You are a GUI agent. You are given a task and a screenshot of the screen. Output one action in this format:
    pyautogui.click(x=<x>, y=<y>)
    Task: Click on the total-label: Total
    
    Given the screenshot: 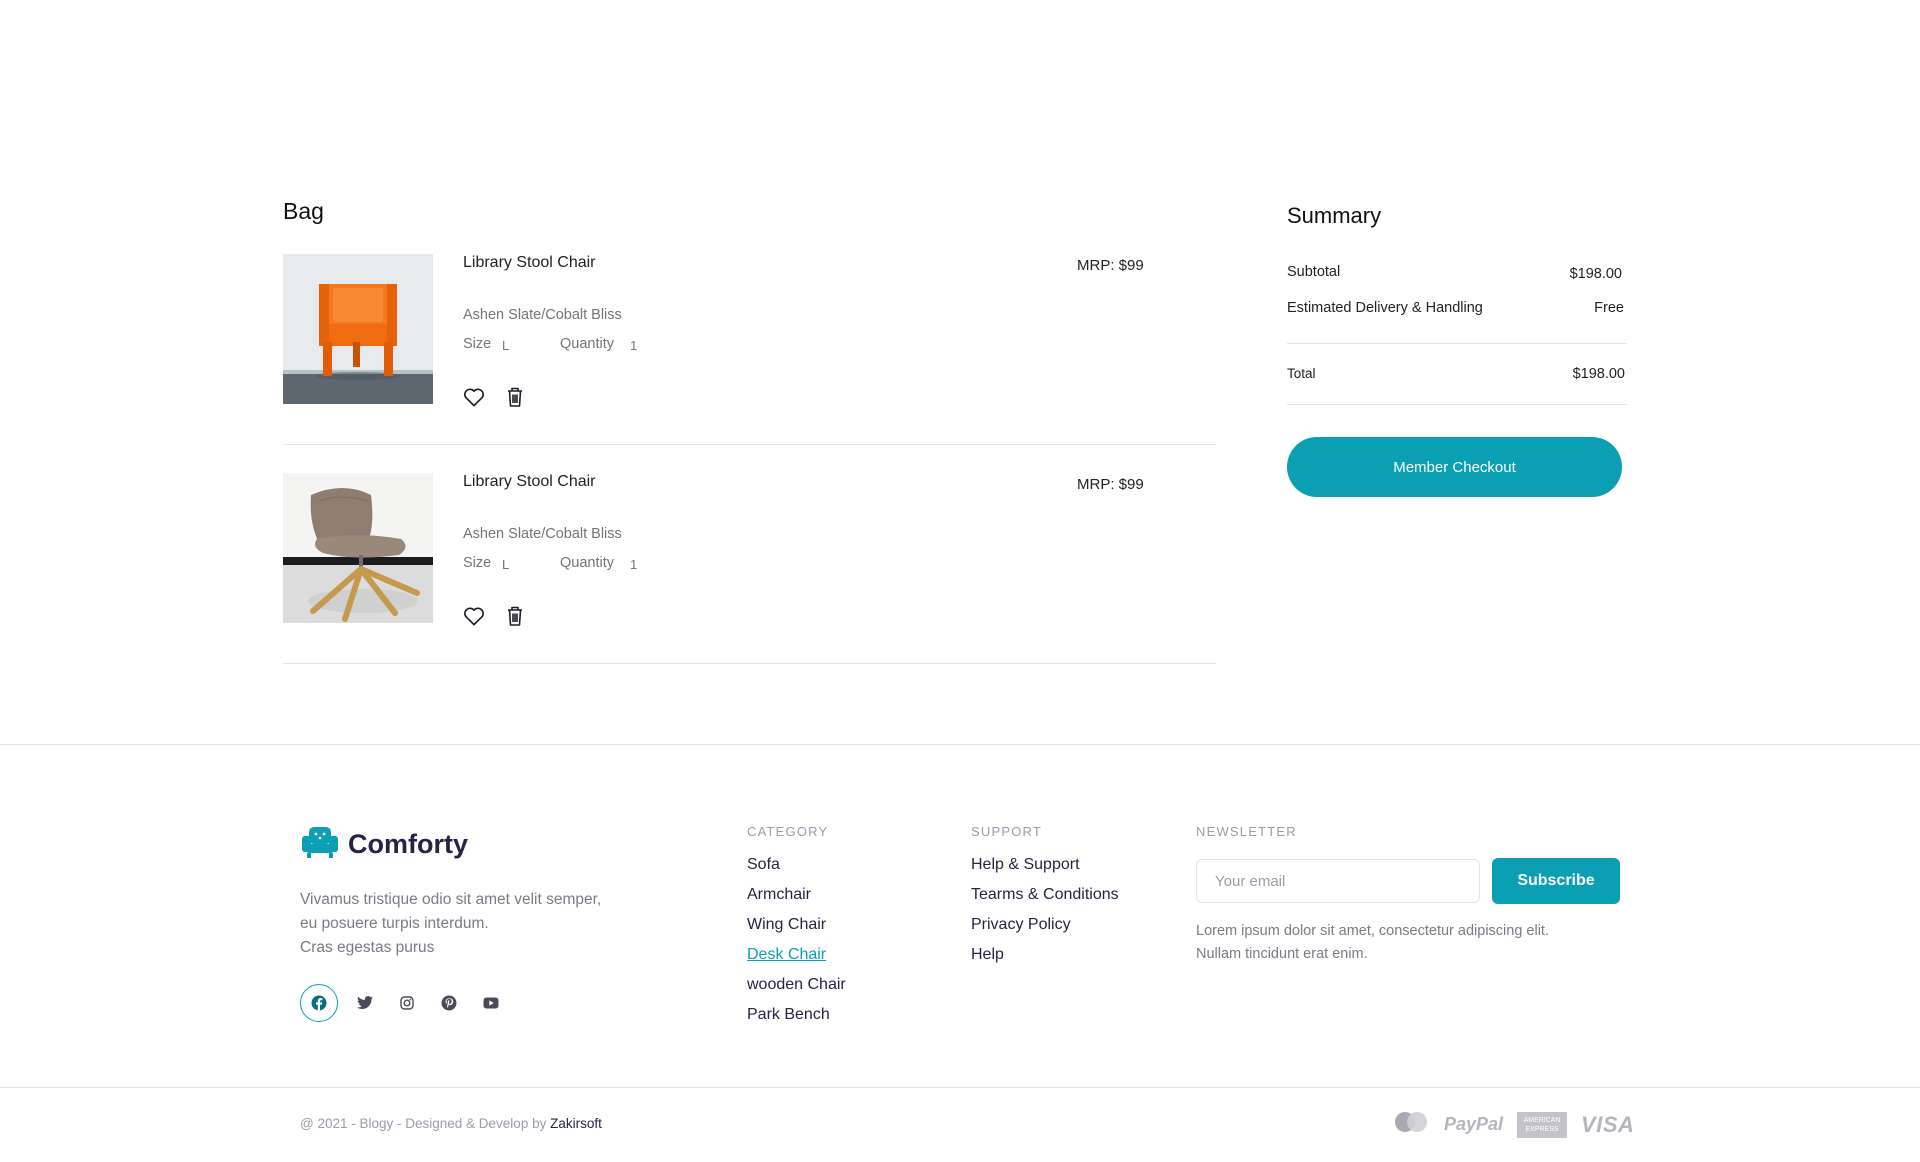 What is the action you would take?
    pyautogui.click(x=1301, y=373)
    